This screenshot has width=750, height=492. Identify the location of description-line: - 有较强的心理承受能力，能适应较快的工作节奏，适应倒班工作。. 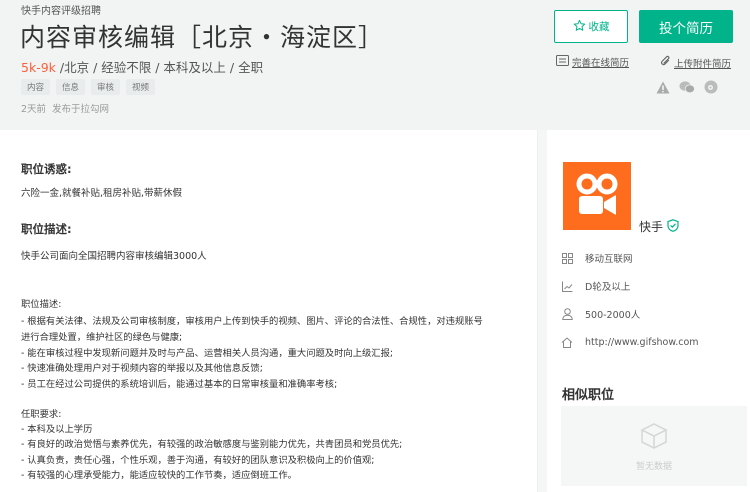
(159, 475).